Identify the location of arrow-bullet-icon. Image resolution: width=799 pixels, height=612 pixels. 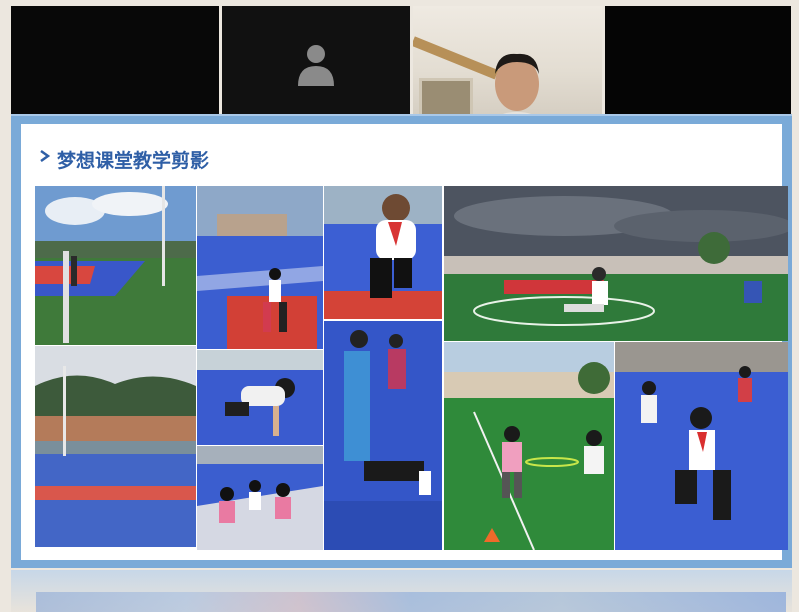
(45, 156).